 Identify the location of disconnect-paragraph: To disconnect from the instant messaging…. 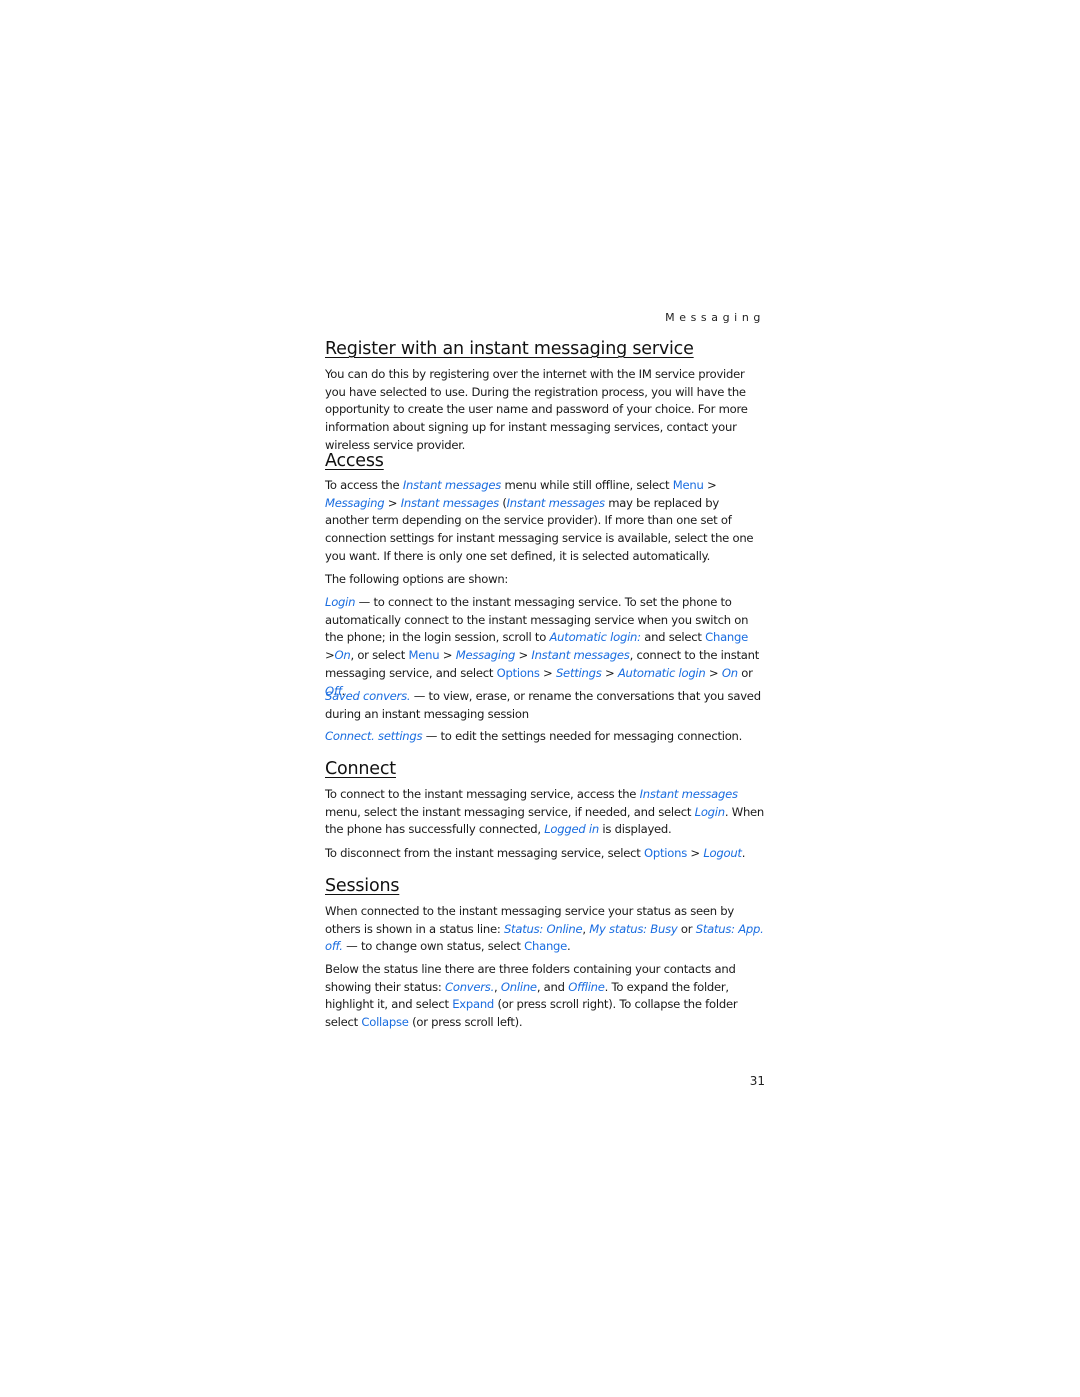
(545, 854).